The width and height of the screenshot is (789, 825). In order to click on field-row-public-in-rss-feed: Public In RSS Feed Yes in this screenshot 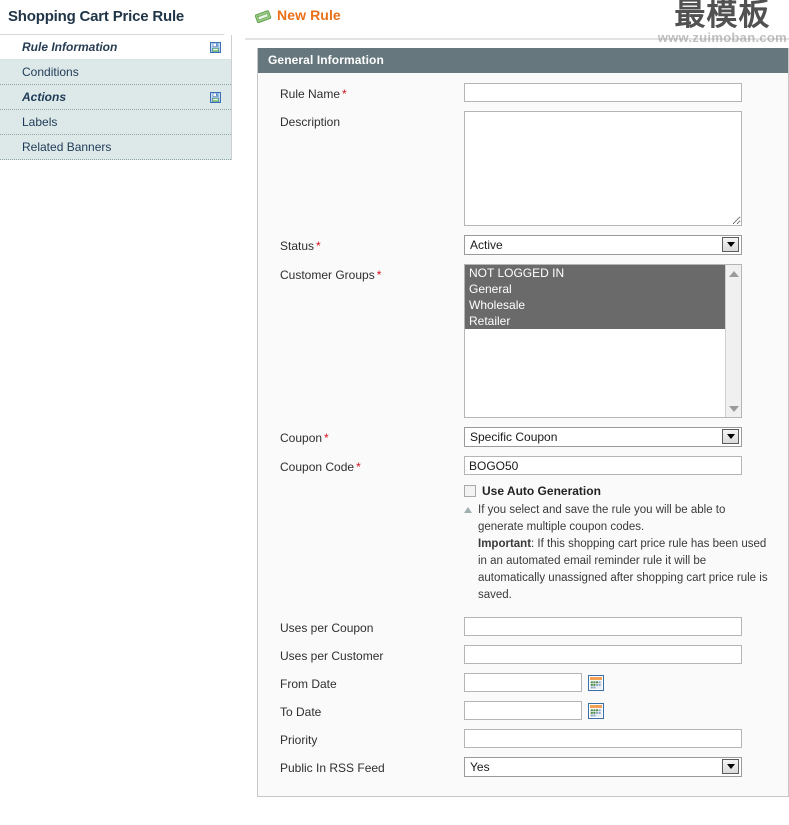, I will do `click(523, 767)`.